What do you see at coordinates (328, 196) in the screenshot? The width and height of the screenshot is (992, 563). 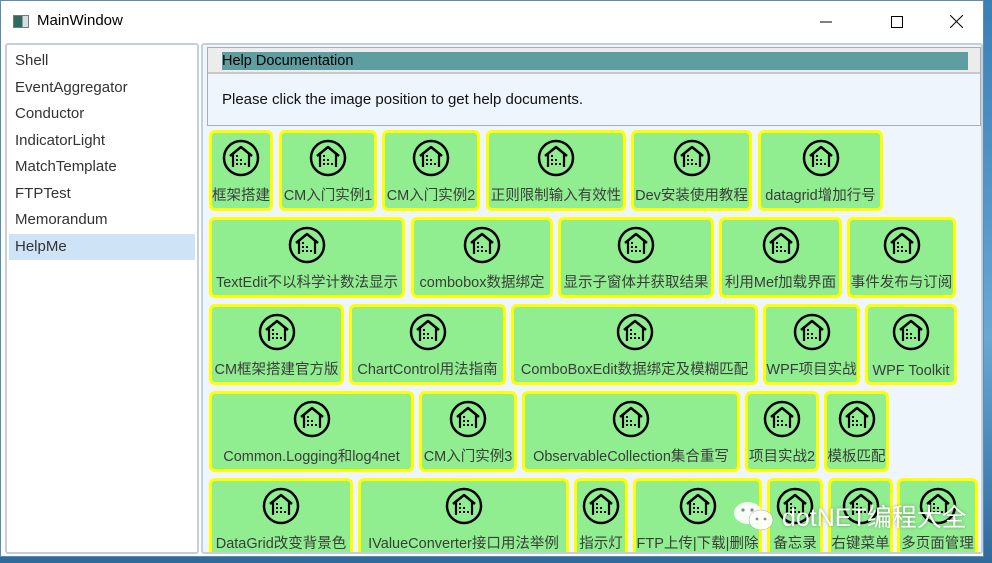 I see `help-tile-label: CM入门实例1` at bounding box center [328, 196].